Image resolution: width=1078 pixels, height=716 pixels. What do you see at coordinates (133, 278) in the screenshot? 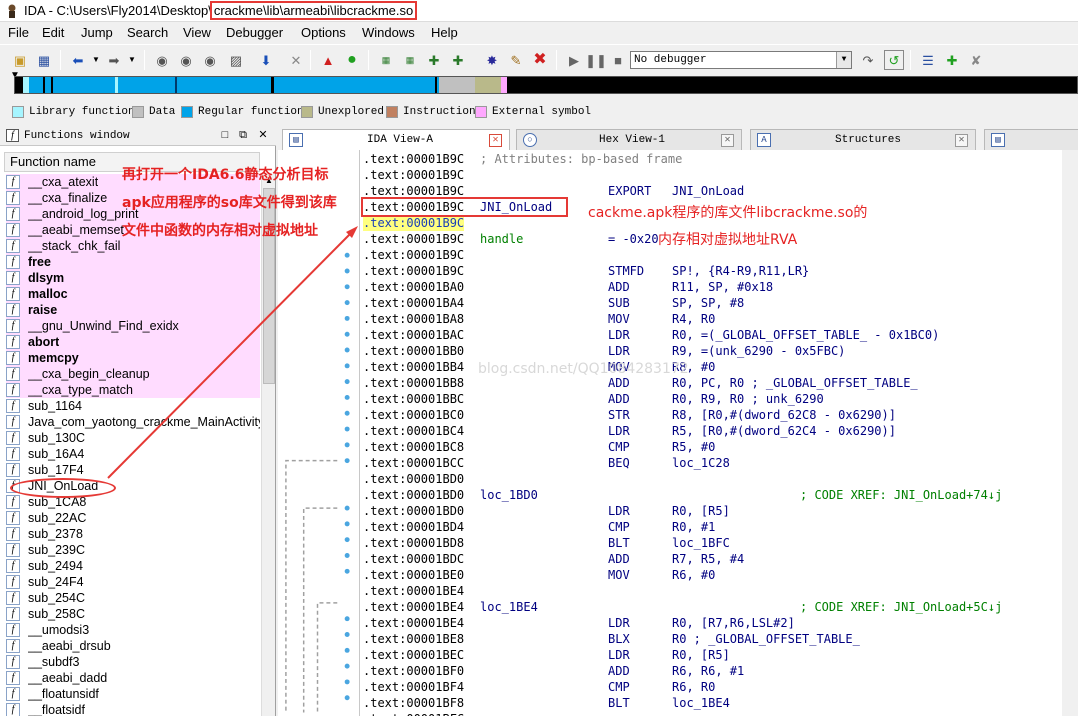
I see `function-list-item: f dlsym` at bounding box center [133, 278].